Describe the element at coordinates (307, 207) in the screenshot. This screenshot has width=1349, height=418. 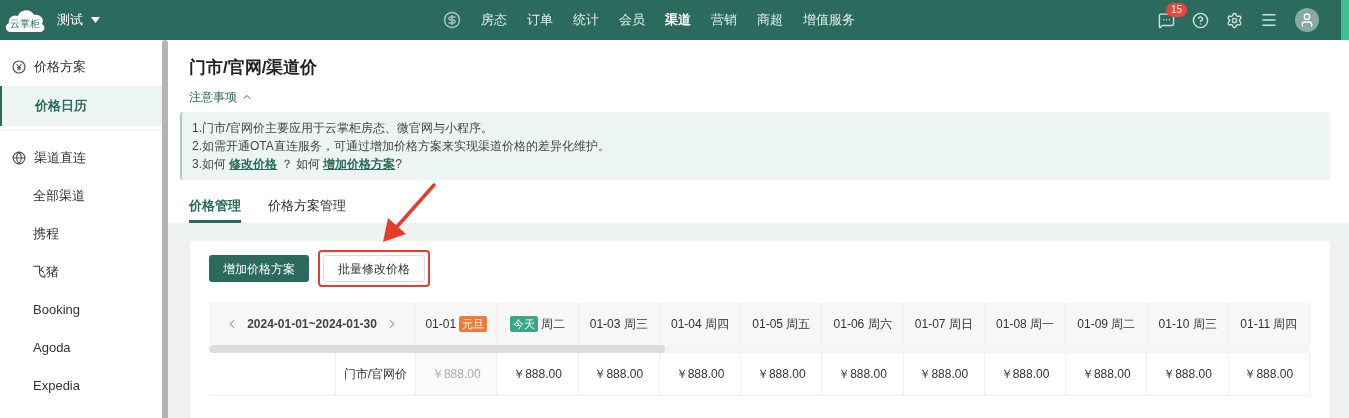
I see `tab: 价格方案管理` at that location.